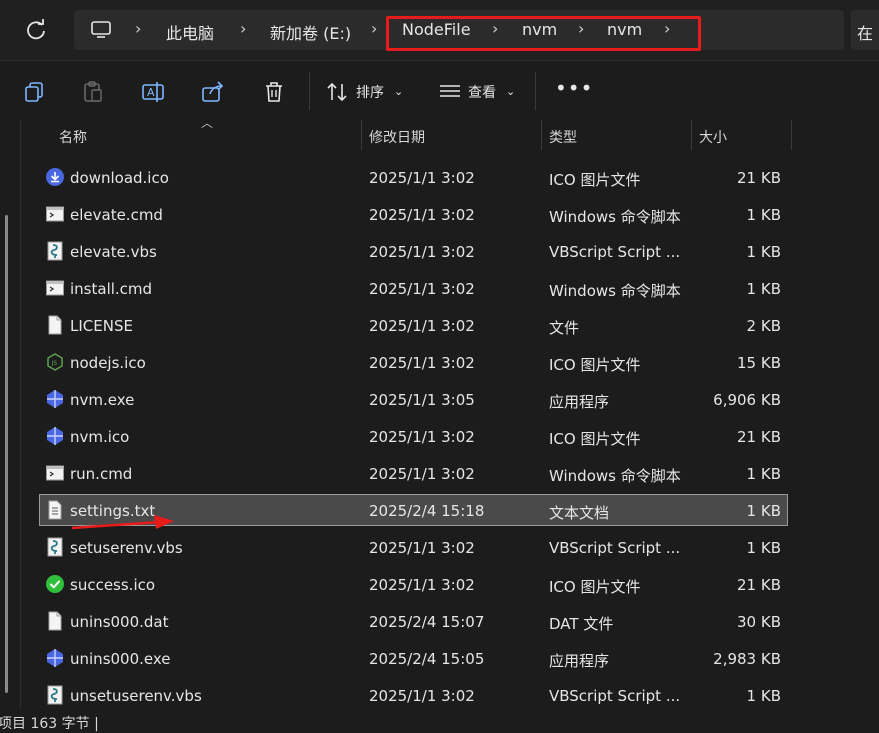 Image resolution: width=879 pixels, height=733 pixels. Describe the element at coordinates (122, 522) in the screenshot. I see `annotation-arrow` at that location.